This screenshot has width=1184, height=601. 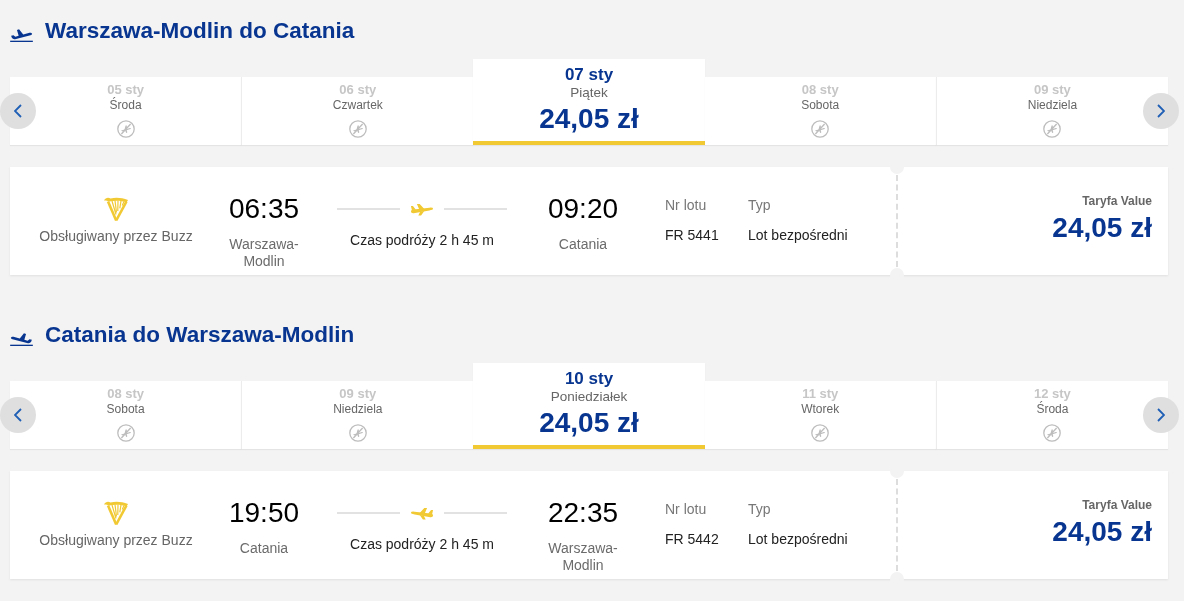 What do you see at coordinates (200, 335) in the screenshot?
I see `route-heading: Catania do Warszawa-Modlin` at bounding box center [200, 335].